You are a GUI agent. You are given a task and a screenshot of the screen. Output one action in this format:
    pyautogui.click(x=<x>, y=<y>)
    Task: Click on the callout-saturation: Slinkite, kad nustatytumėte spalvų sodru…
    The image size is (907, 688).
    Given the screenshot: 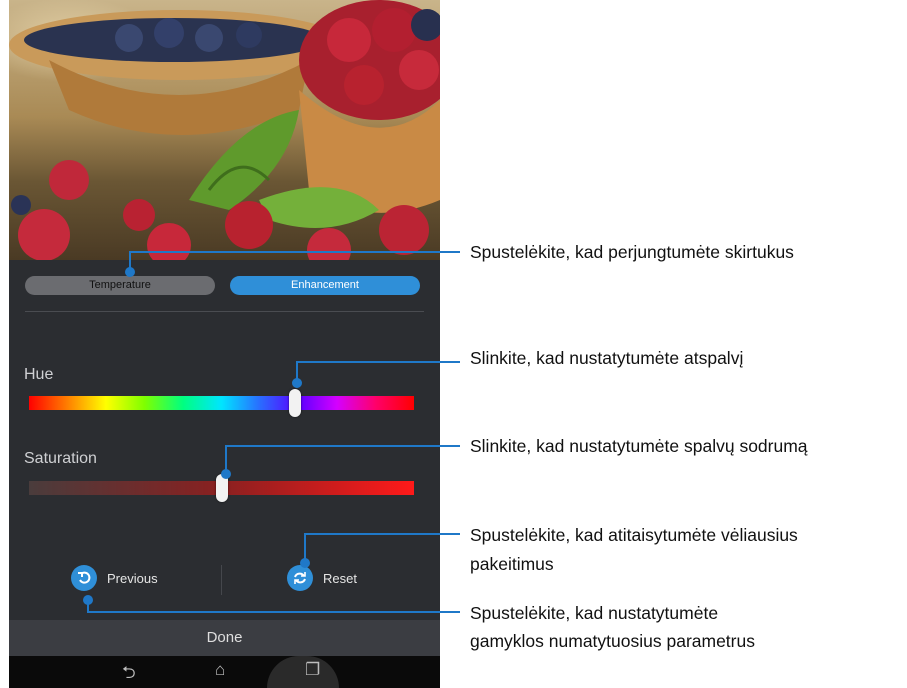 What is the action you would take?
    pyautogui.click(x=639, y=446)
    